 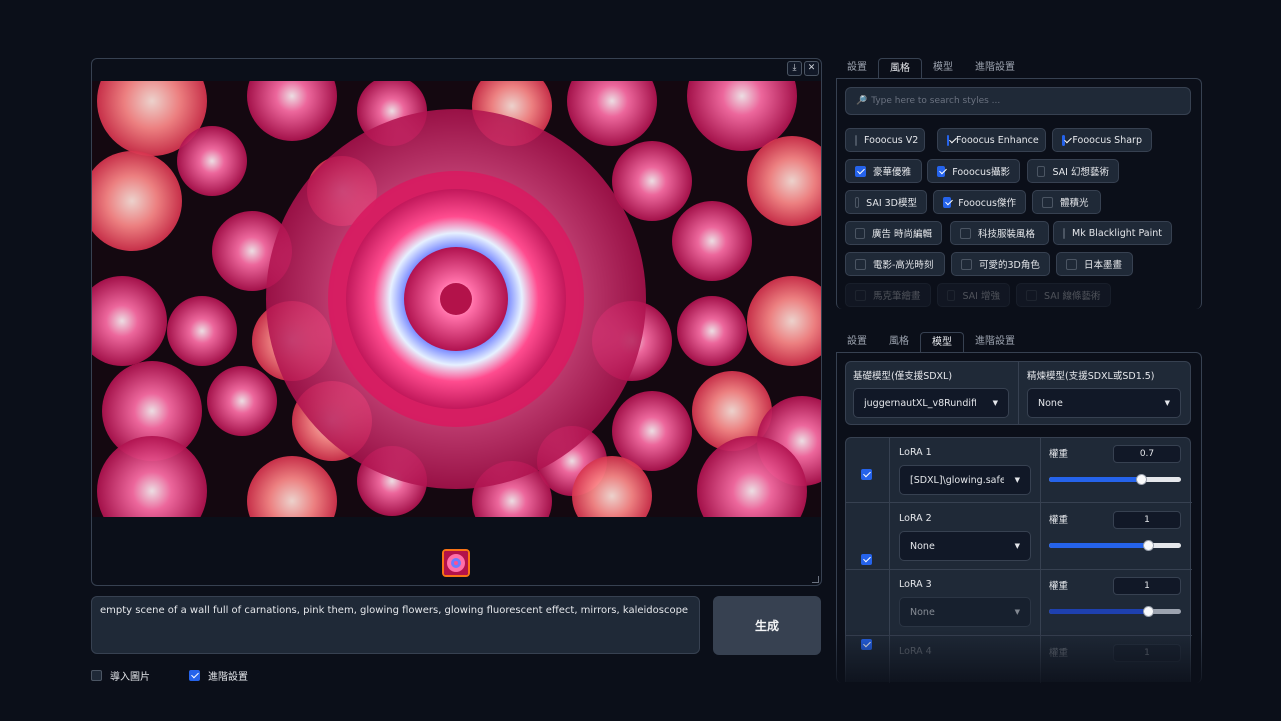 What do you see at coordinates (1147, 454) in the screenshot?
I see `lora-weight-input: 0.7` at bounding box center [1147, 454].